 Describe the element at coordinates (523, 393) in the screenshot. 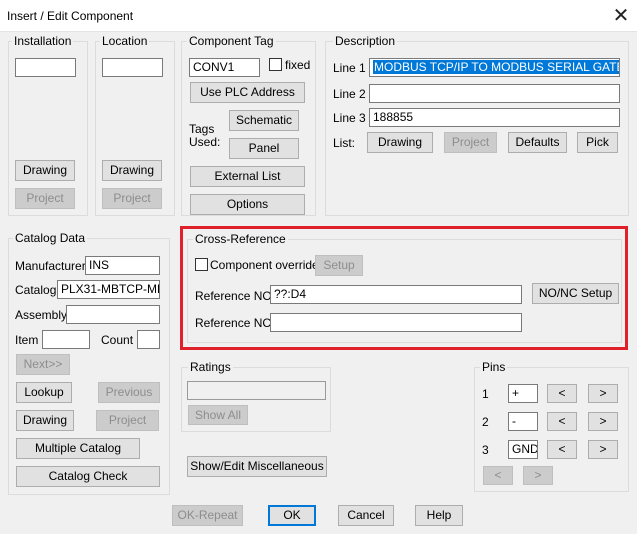

I see `pin-value-input: +` at that location.